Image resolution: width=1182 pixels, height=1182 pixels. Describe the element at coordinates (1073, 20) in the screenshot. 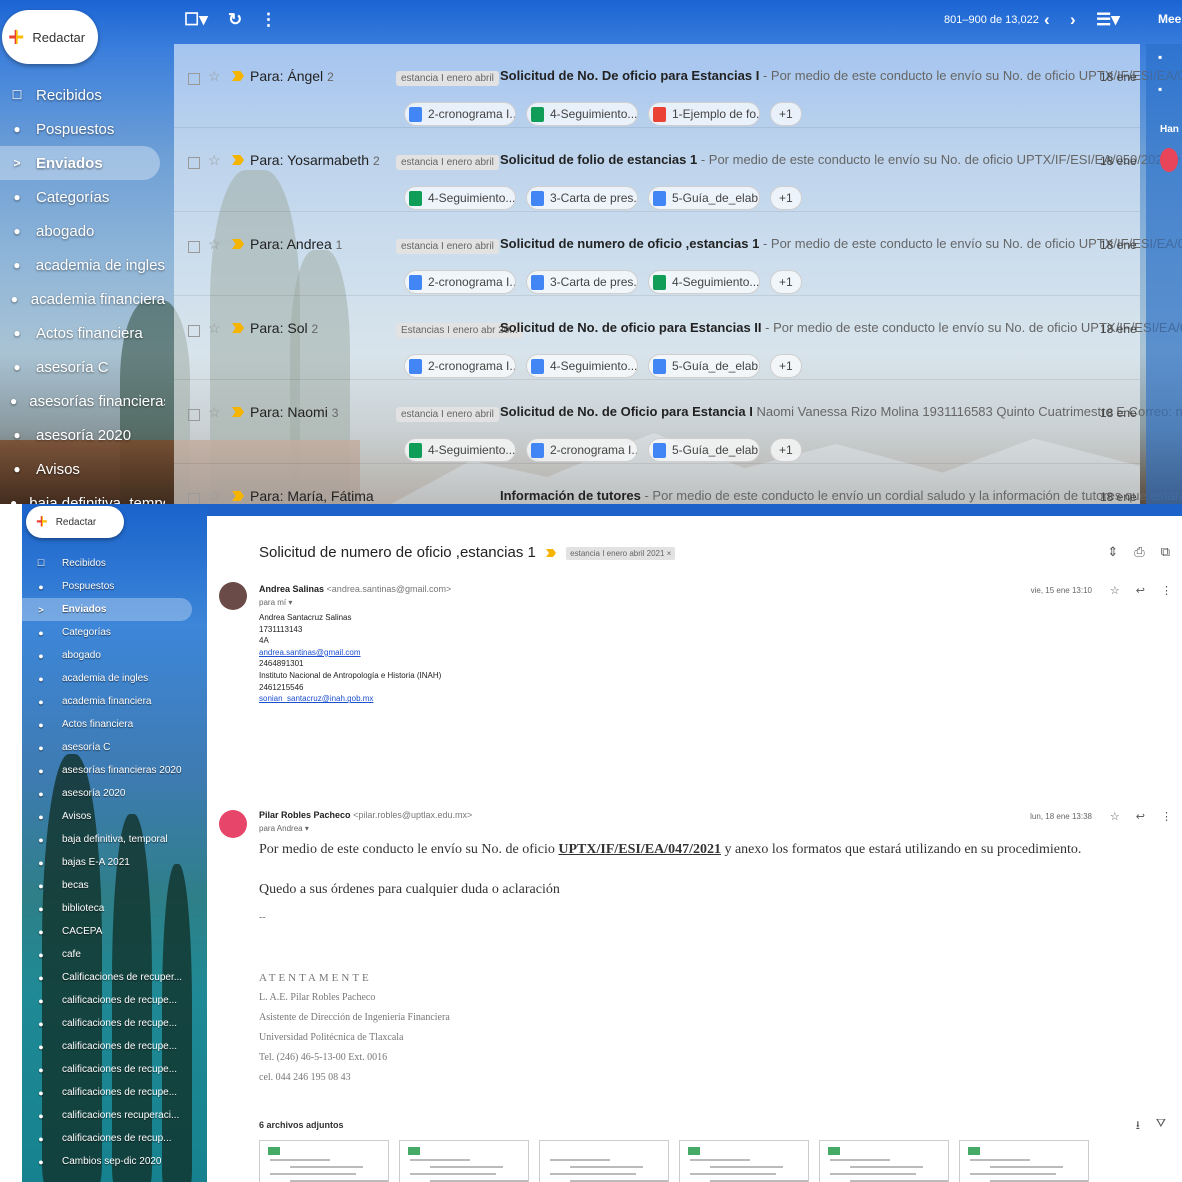

I see `next-page-icon: ›` at that location.